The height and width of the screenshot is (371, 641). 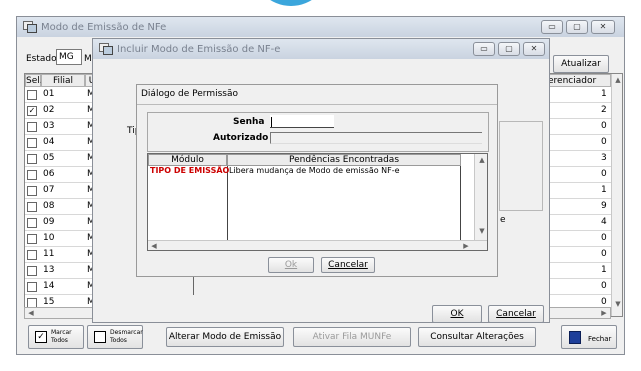 I want to click on fechar-label: Fechar, so click(x=600, y=339).